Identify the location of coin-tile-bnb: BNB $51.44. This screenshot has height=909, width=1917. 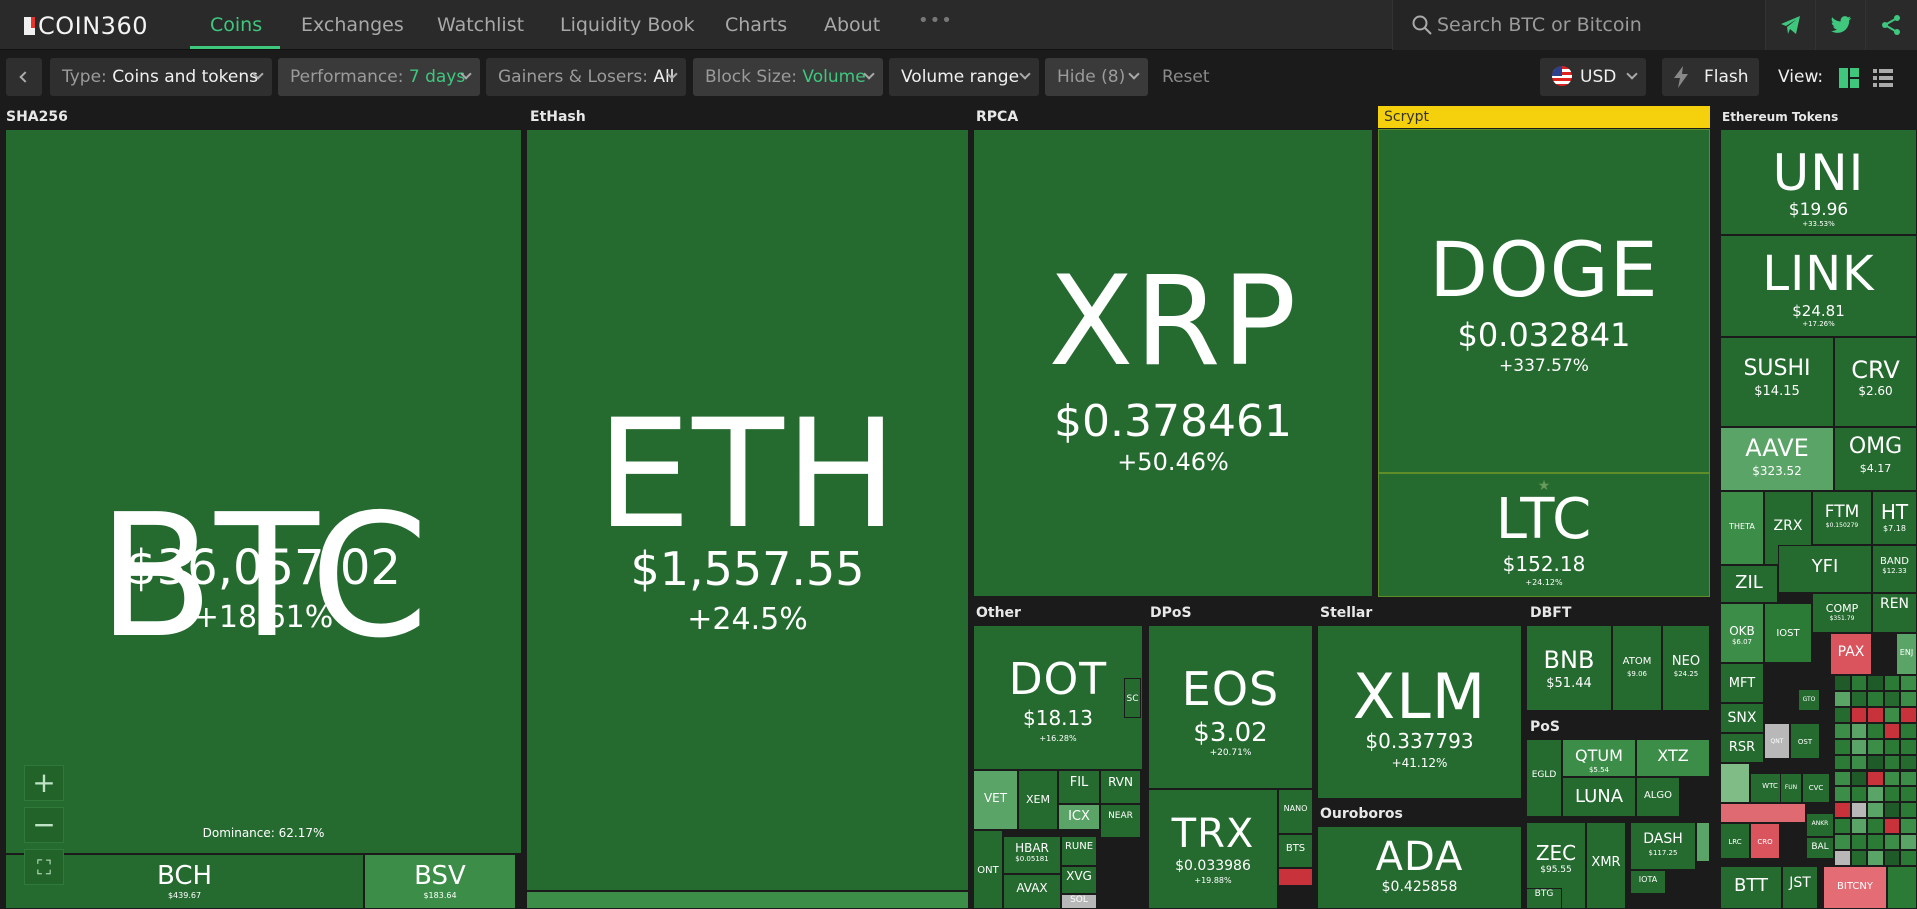
(1569, 668).